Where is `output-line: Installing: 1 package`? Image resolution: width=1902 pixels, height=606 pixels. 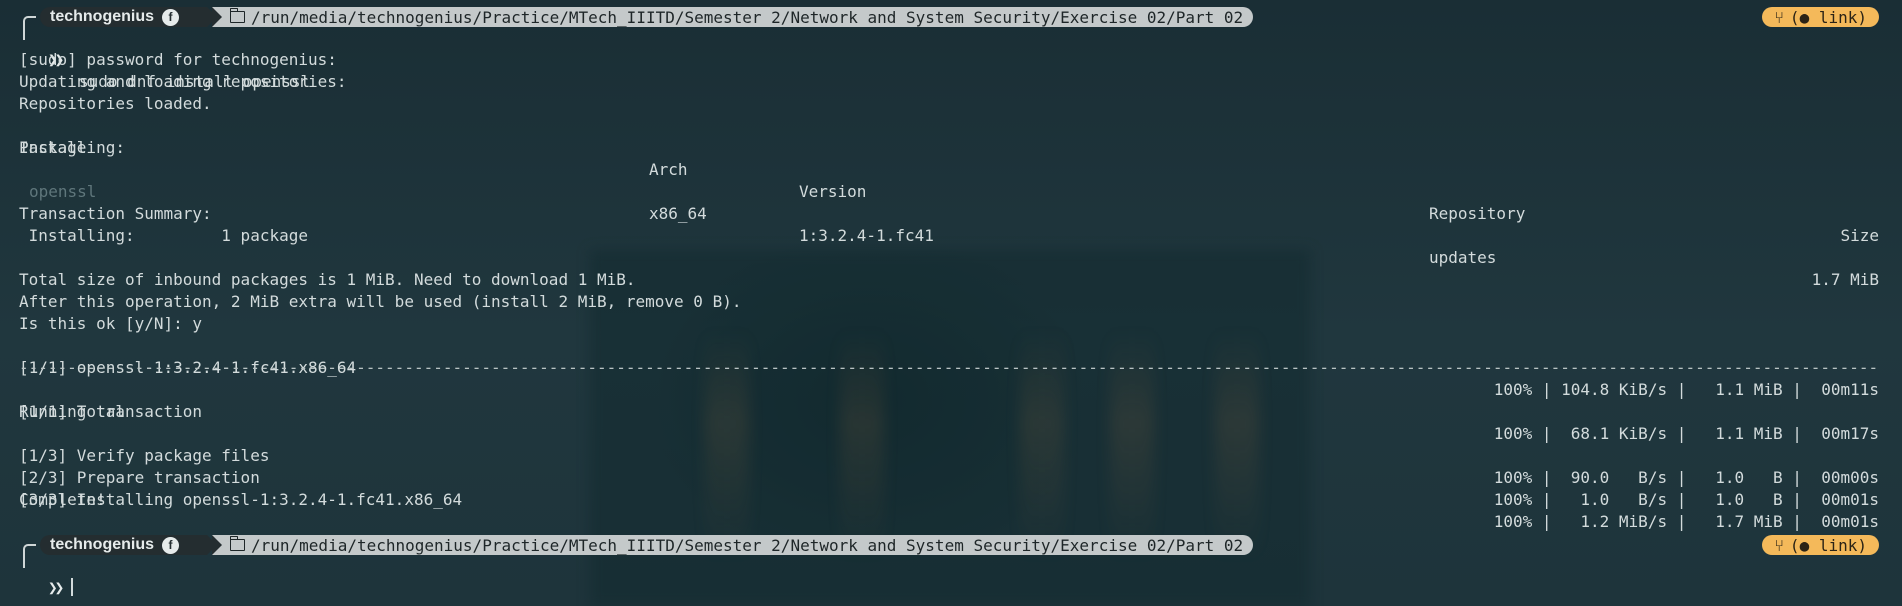
output-line: Installing: 1 package is located at coordinates (163, 235).